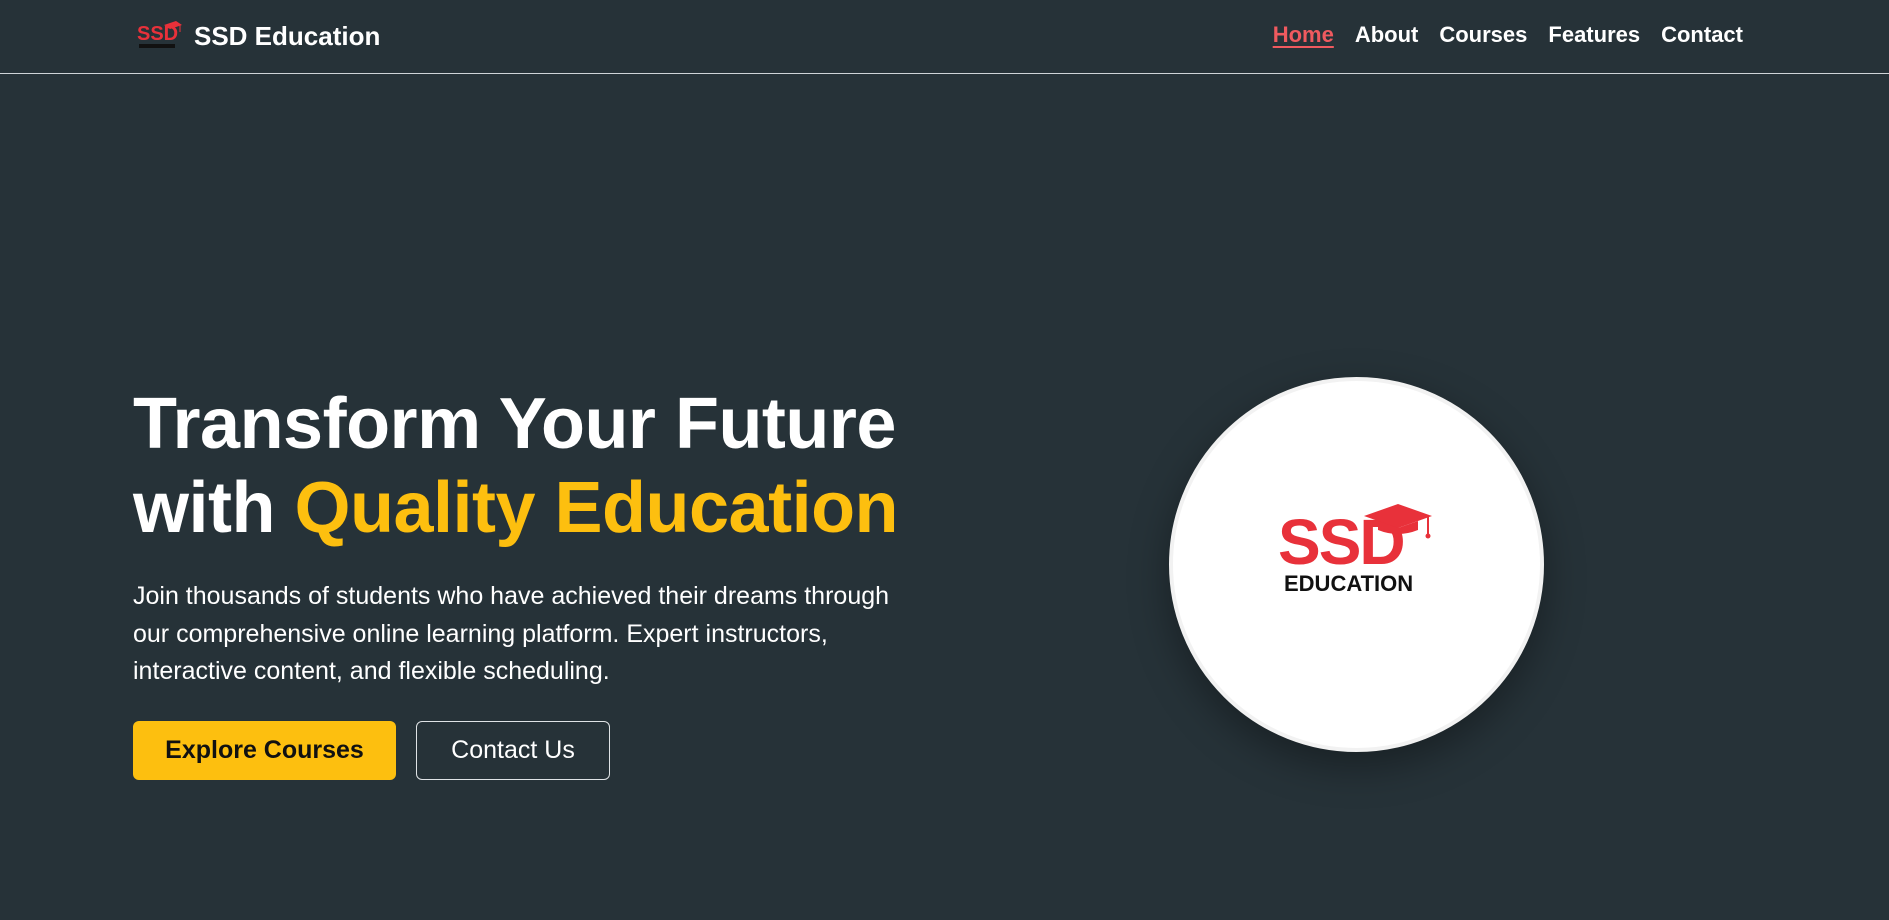 The height and width of the screenshot is (920, 1889). I want to click on brand-logo-icon: SSD, so click(159, 34).